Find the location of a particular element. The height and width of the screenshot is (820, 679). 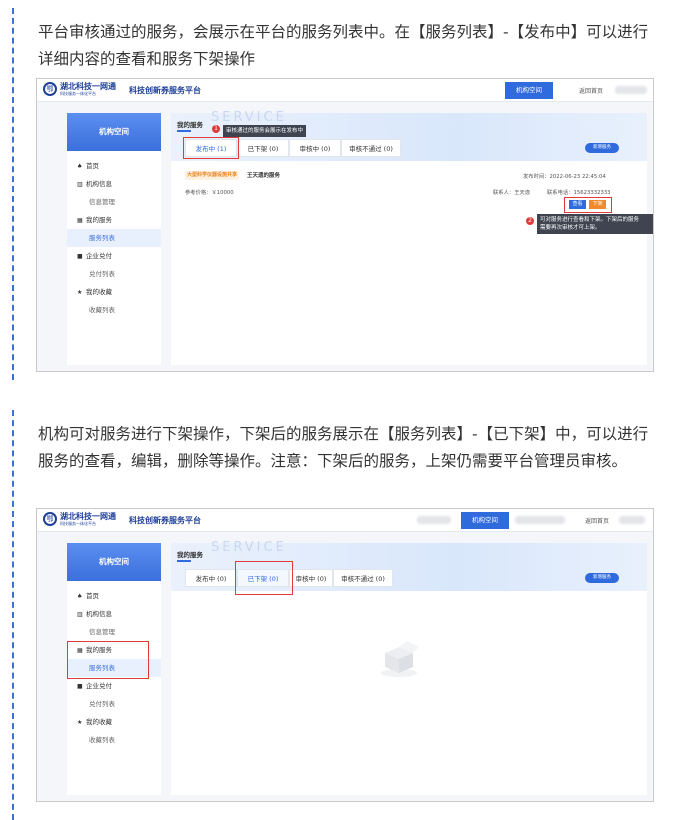

tab-published: 发布中 (0) is located at coordinates (211, 578).